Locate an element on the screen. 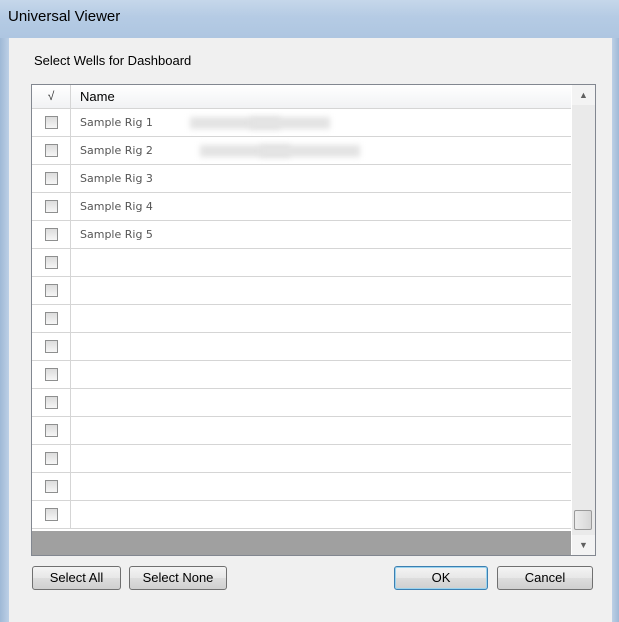 This screenshot has height=622, width=619. row-name: Sample Rig 1 is located at coordinates (116, 122).